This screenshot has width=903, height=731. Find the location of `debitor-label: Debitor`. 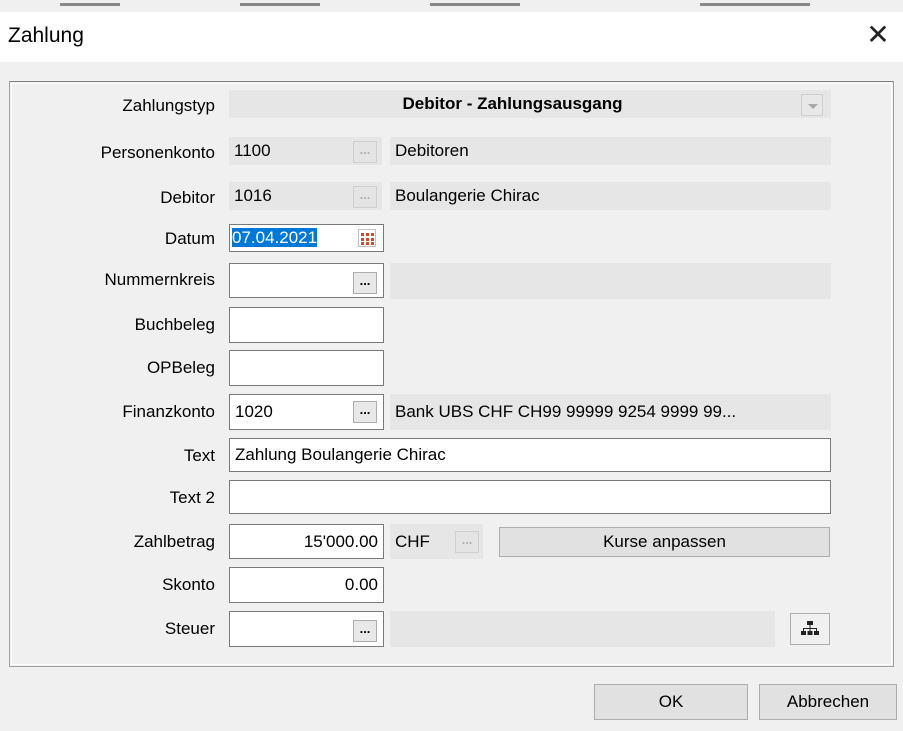

debitor-label: Debitor is located at coordinates (187, 197).